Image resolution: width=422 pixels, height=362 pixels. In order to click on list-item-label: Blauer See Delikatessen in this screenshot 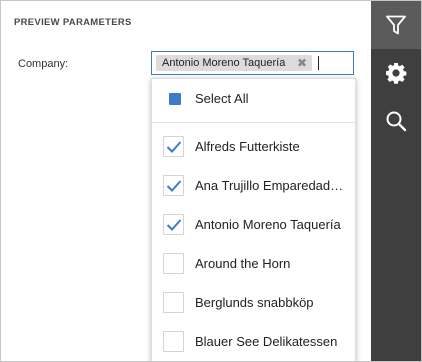, I will do `click(266, 341)`.